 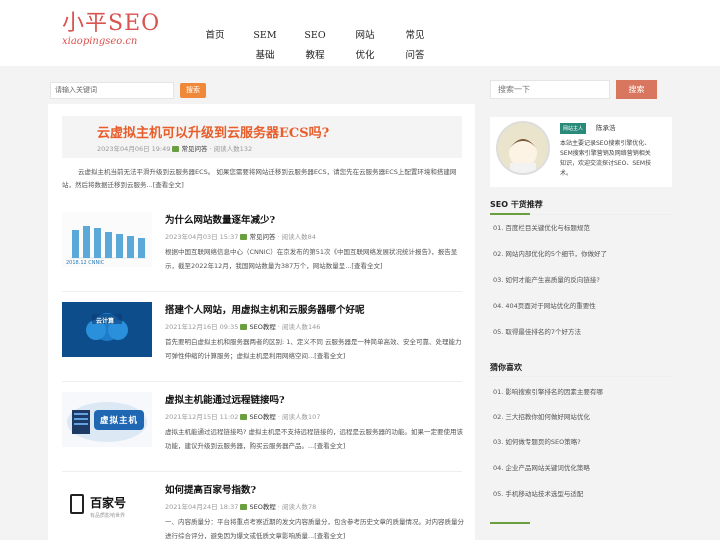 I want to click on list-item: 05. 取得最佳排名的7个好方法, so click(x=537, y=331).